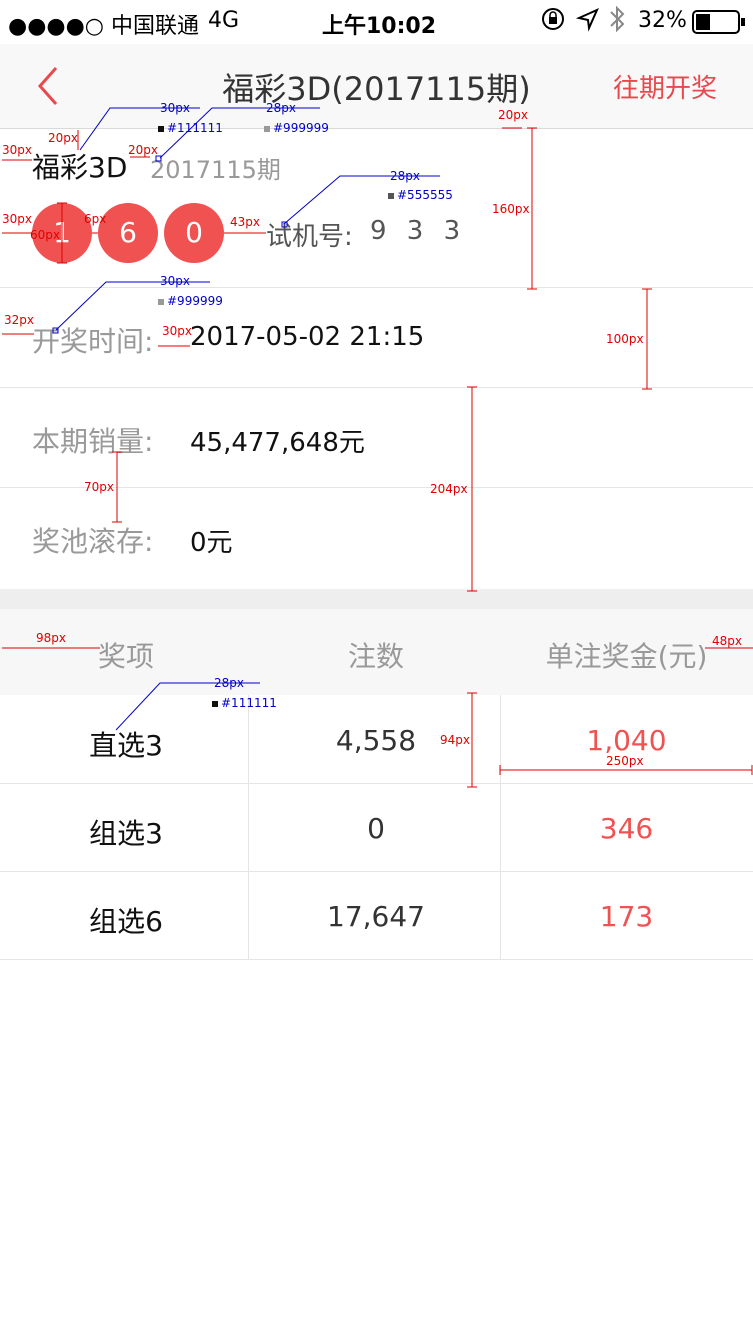 The image size is (753, 1334). Describe the element at coordinates (625, 339) in the screenshot. I see `spec-label: 100px` at that location.